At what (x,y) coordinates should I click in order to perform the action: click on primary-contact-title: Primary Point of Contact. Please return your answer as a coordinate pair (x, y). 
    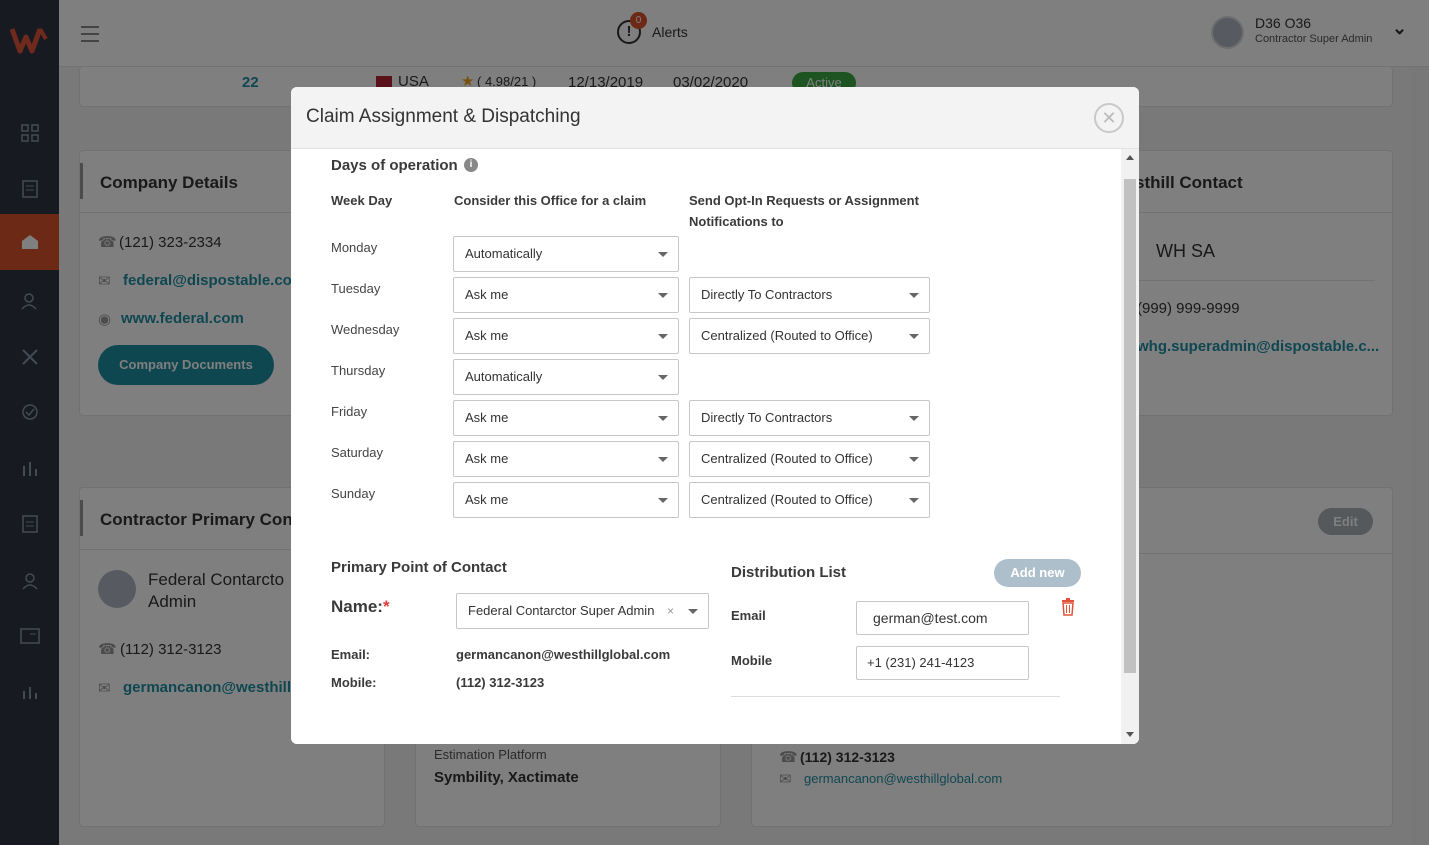
    Looking at the image, I should click on (419, 567).